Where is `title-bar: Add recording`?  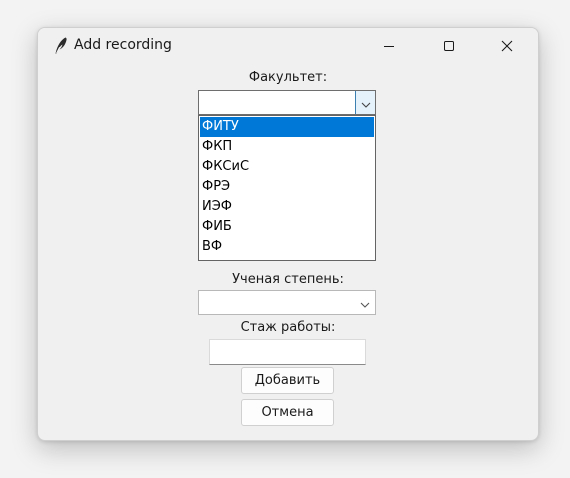
title-bar: Add recording is located at coordinates (288, 46).